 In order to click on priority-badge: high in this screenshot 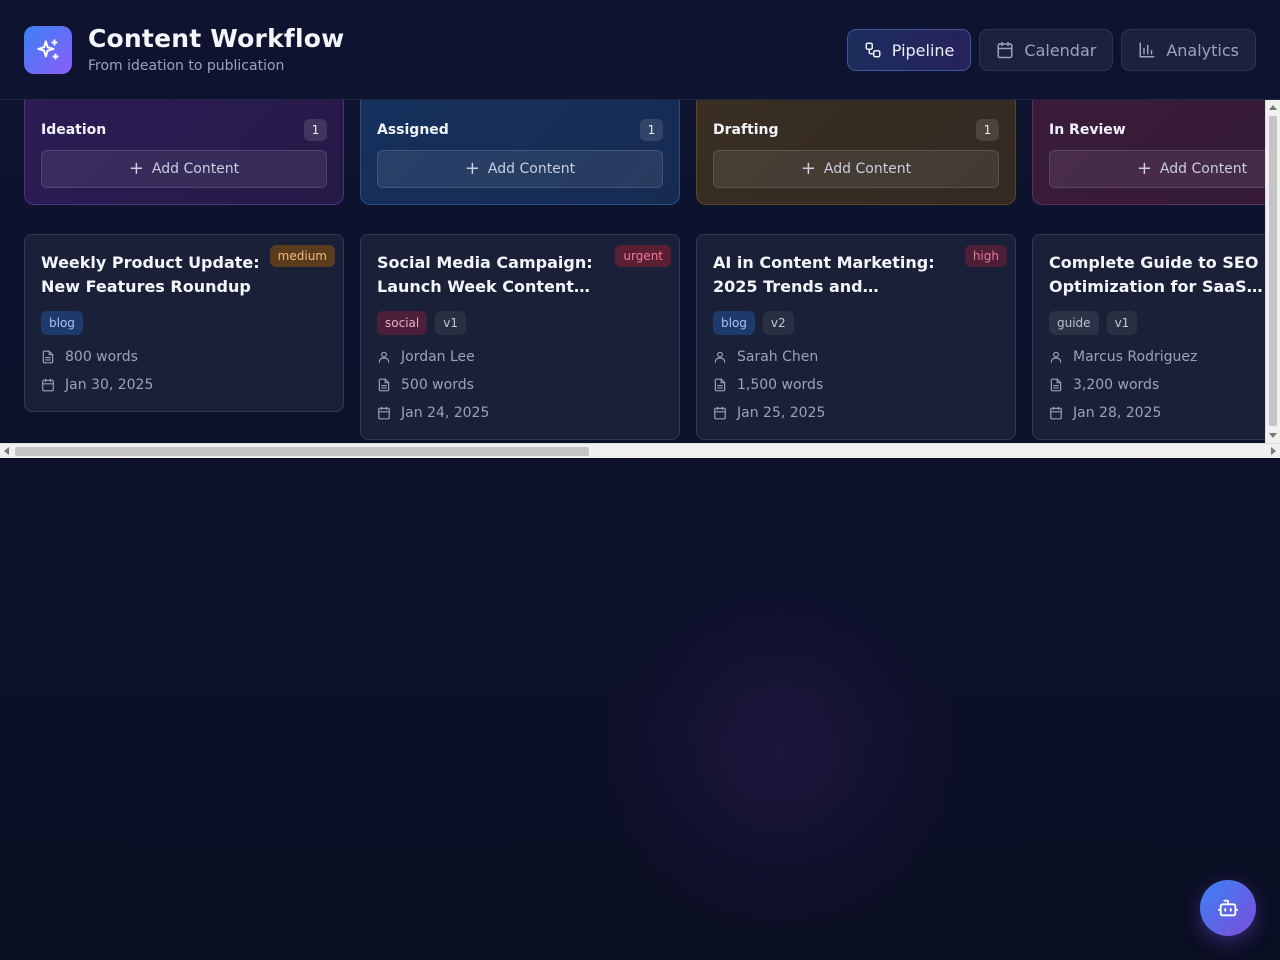, I will do `click(985, 256)`.